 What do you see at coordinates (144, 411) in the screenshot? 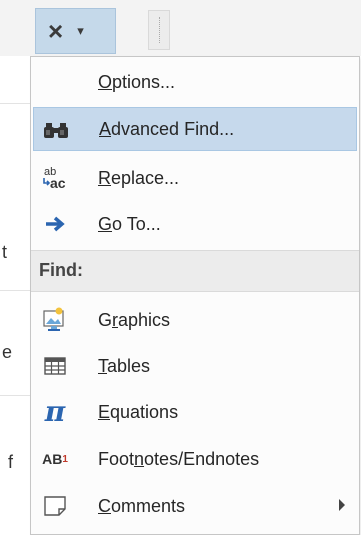
I see `label-part: quations` at bounding box center [144, 411].